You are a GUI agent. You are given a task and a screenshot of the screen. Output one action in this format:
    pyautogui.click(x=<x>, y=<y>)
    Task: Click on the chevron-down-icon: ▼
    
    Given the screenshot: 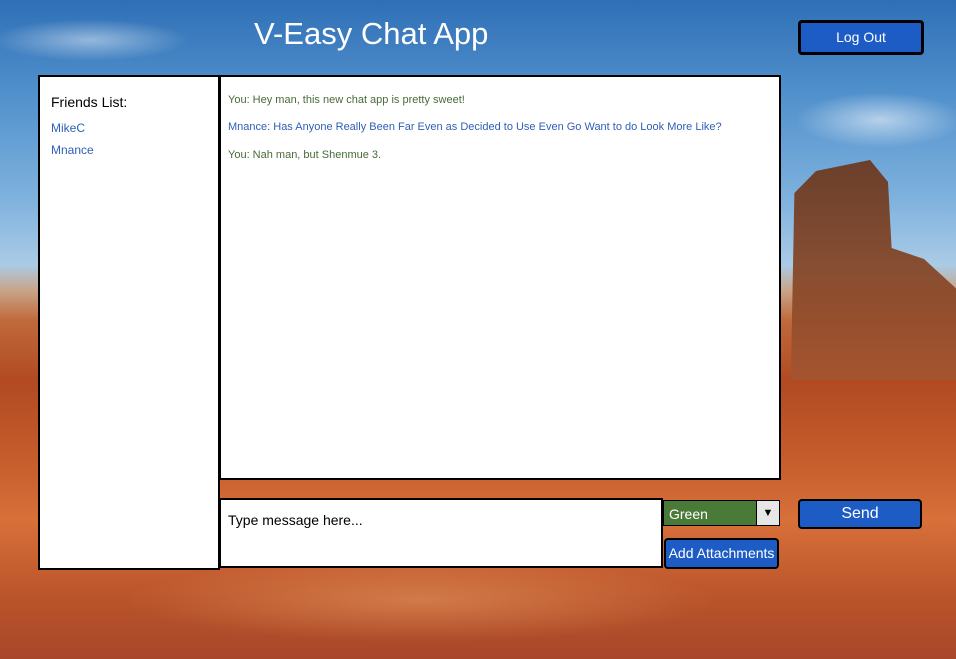 What is the action you would take?
    pyautogui.click(x=767, y=513)
    